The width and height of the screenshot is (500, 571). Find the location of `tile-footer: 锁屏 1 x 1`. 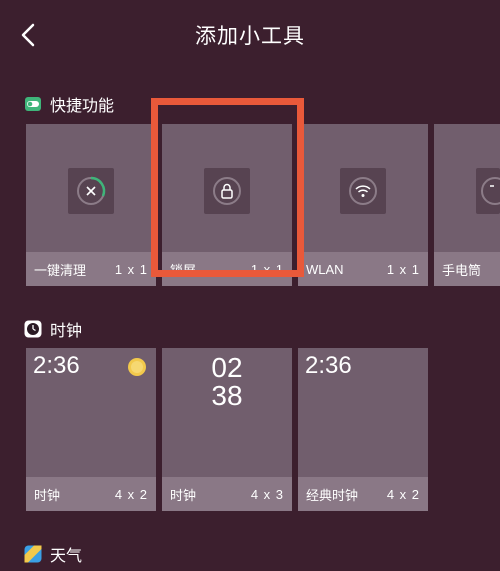

tile-footer: 锁屏 1 x 1 is located at coordinates (227, 269).